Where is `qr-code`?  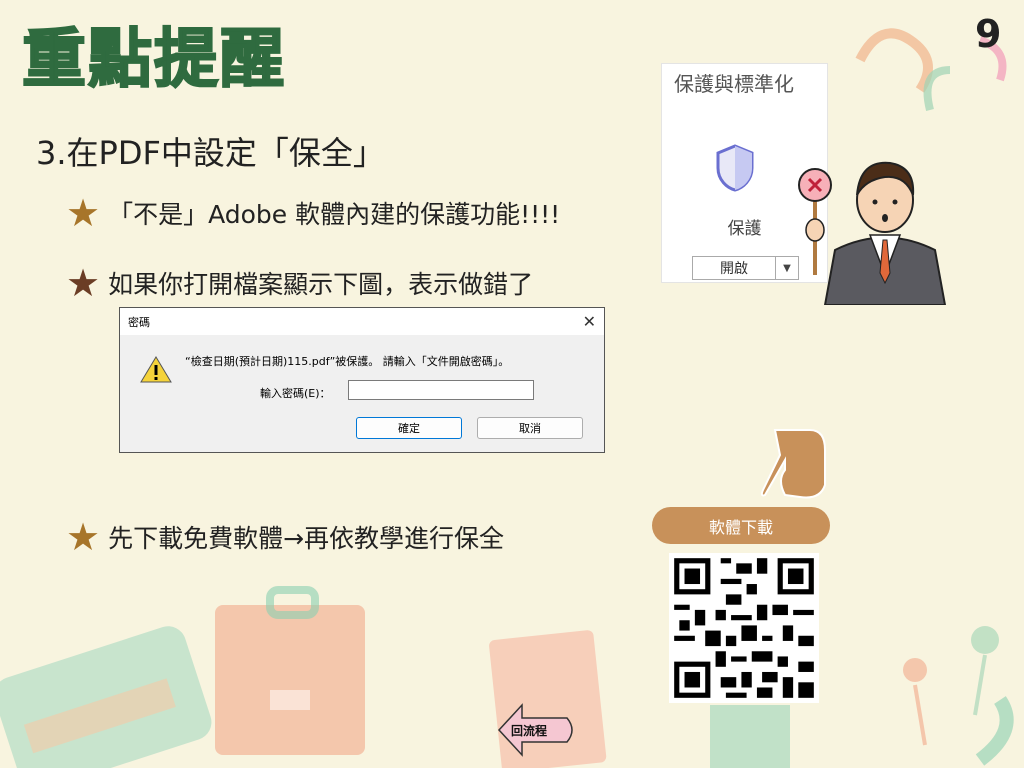 qr-code is located at coordinates (744, 628).